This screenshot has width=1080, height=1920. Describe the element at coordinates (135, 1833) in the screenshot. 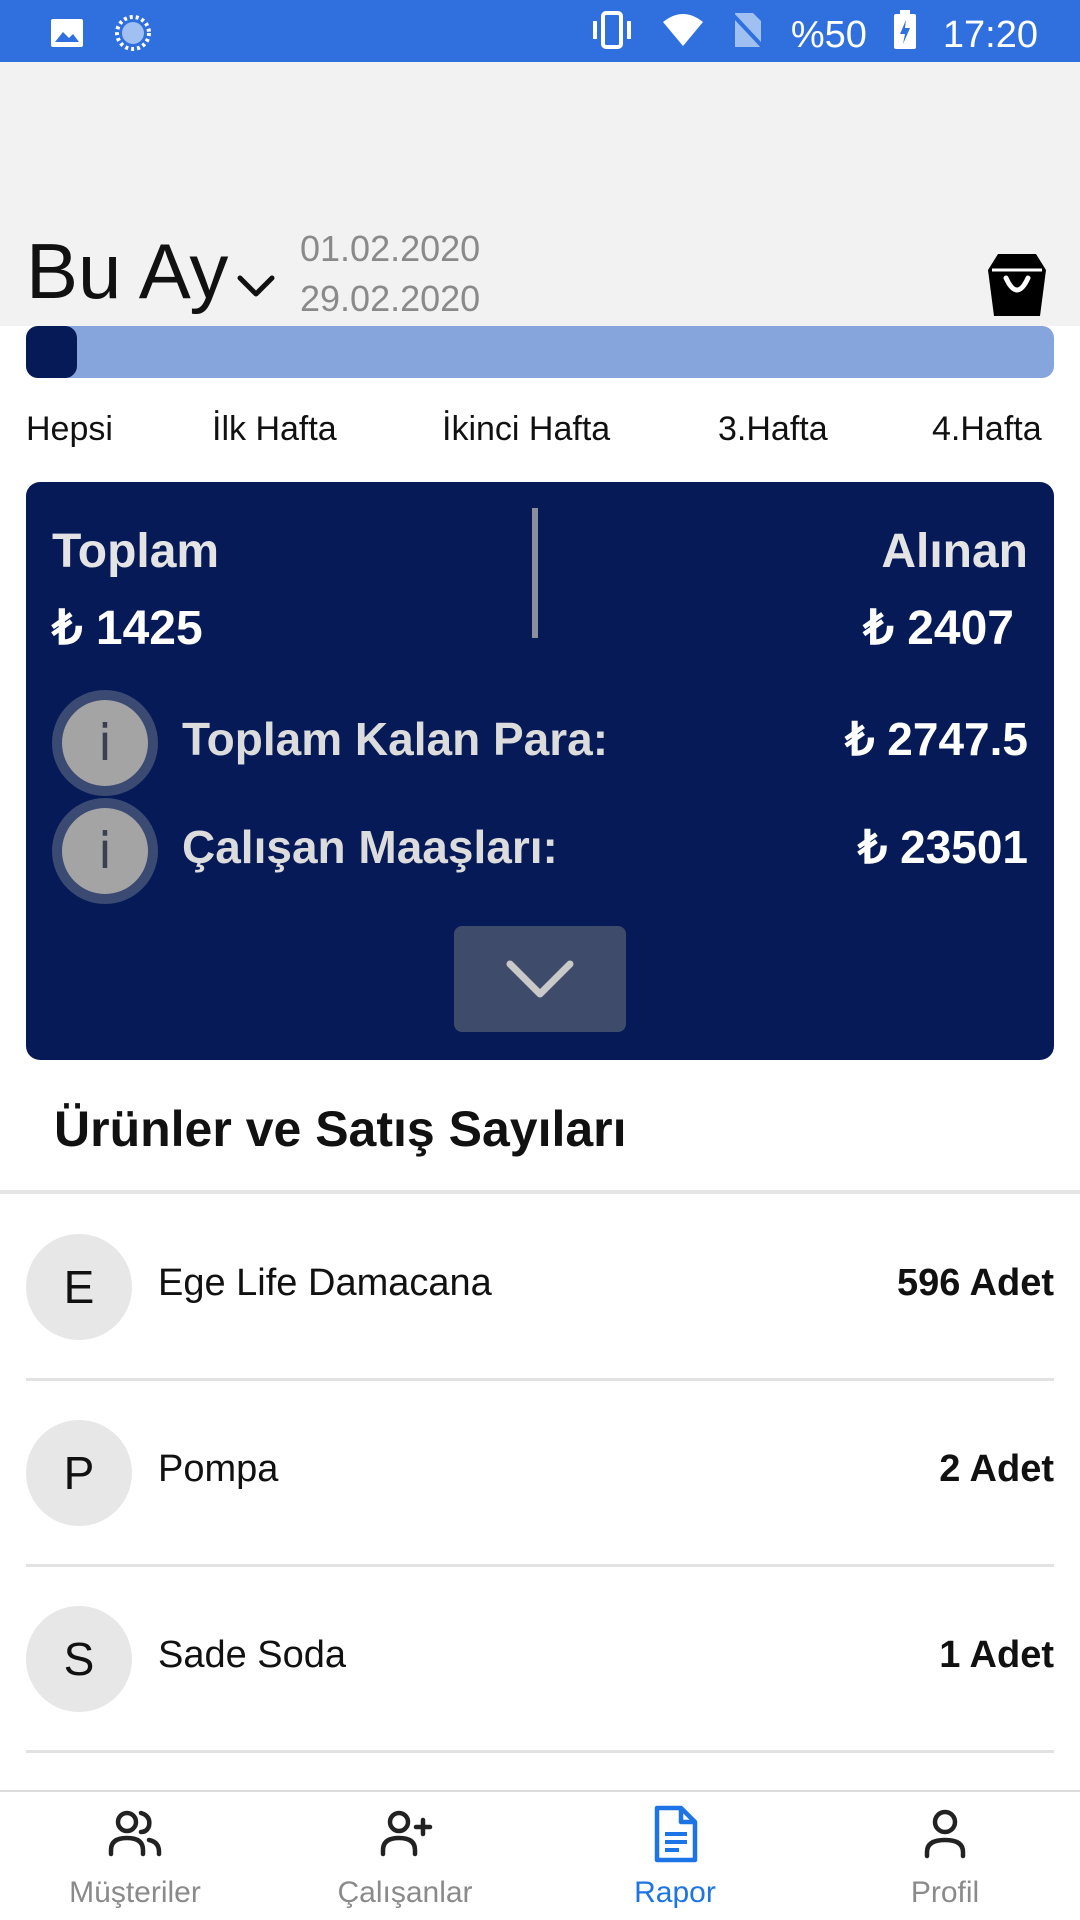

I see `customers-icon` at that location.